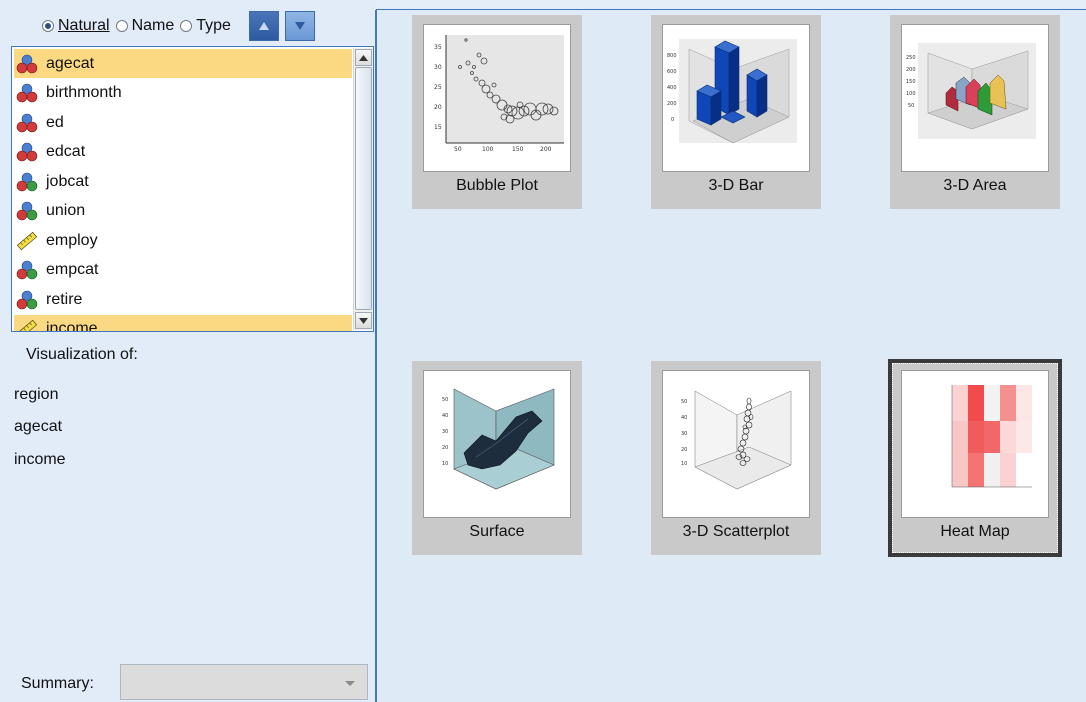  Describe the element at coordinates (66, 151) in the screenshot. I see `variable-label: edcat` at that location.